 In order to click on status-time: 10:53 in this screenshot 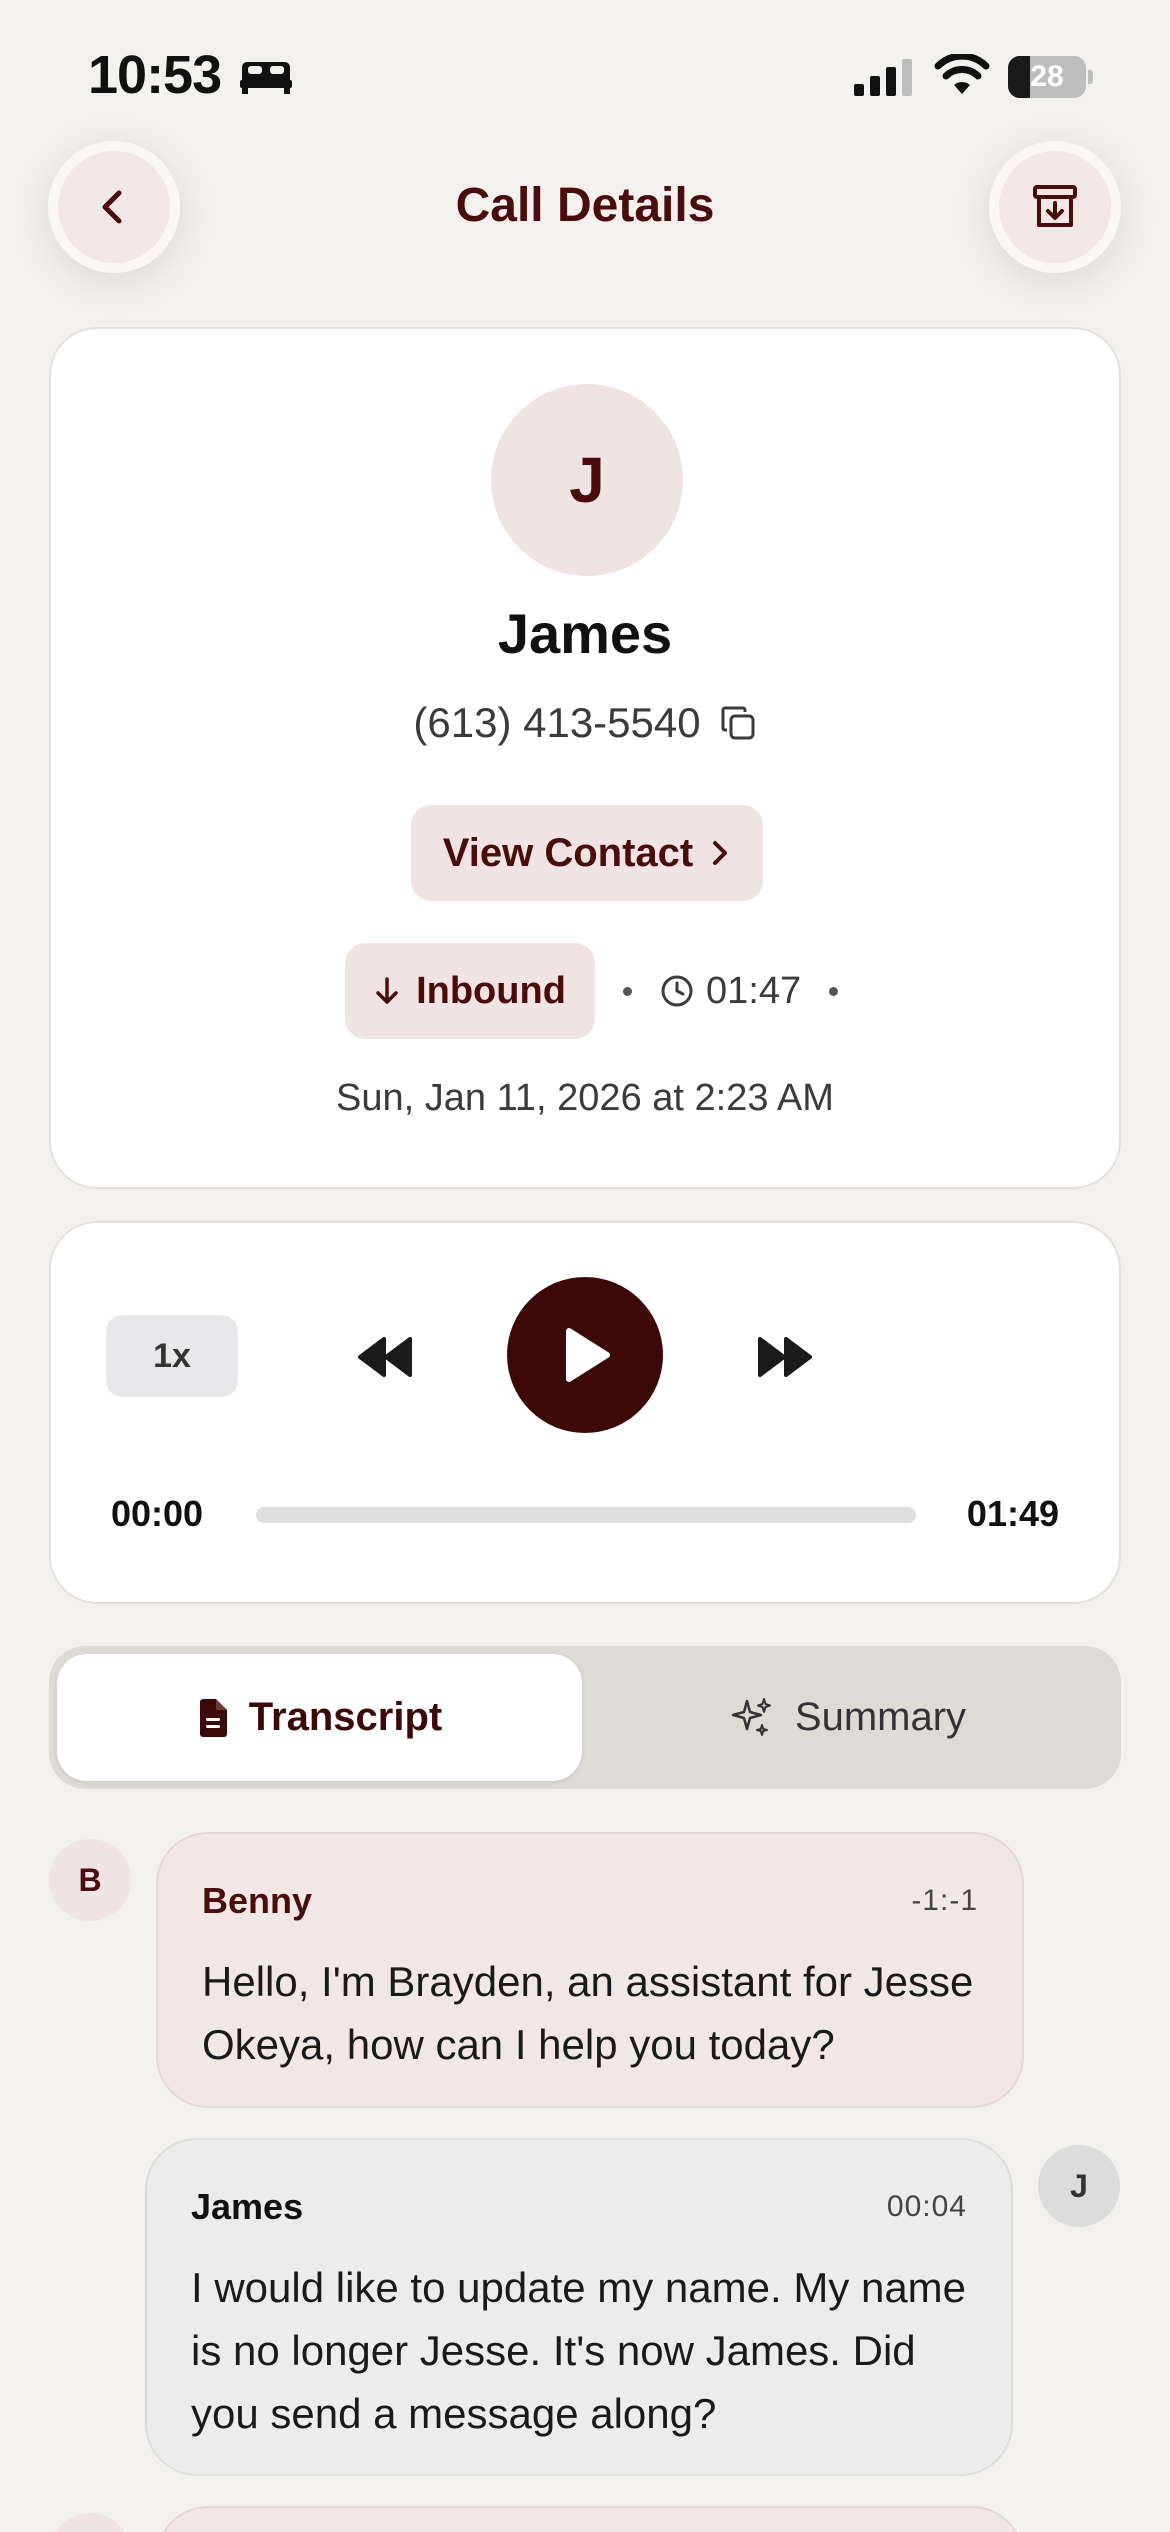, I will do `click(155, 75)`.